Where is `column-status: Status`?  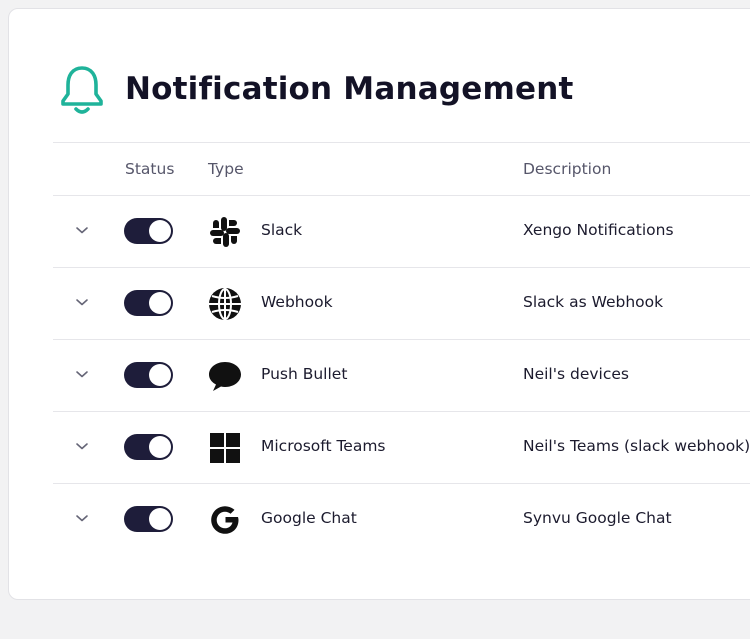 column-status: Status is located at coordinates (150, 169).